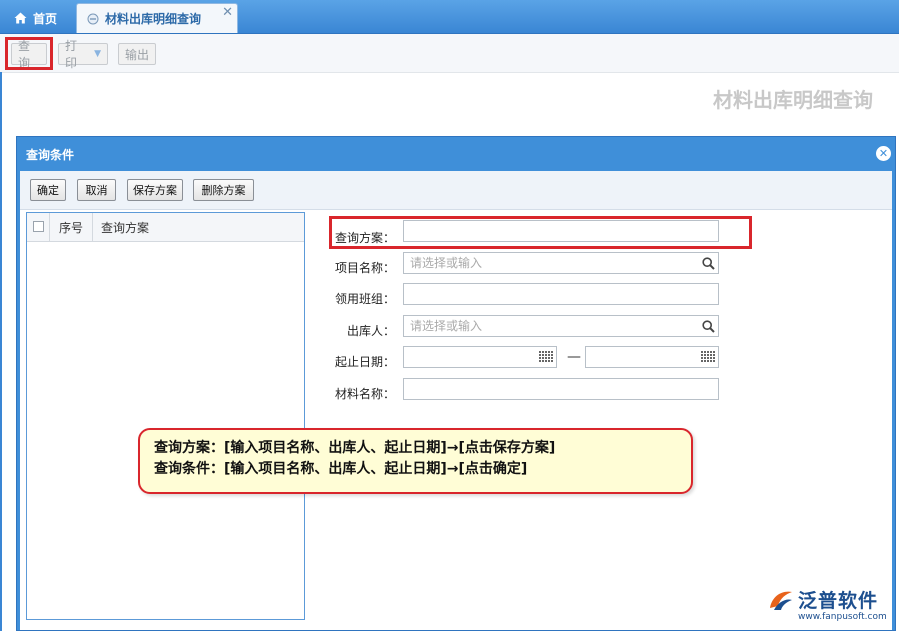  I want to click on tab-home-label: 首页, so click(45, 18).